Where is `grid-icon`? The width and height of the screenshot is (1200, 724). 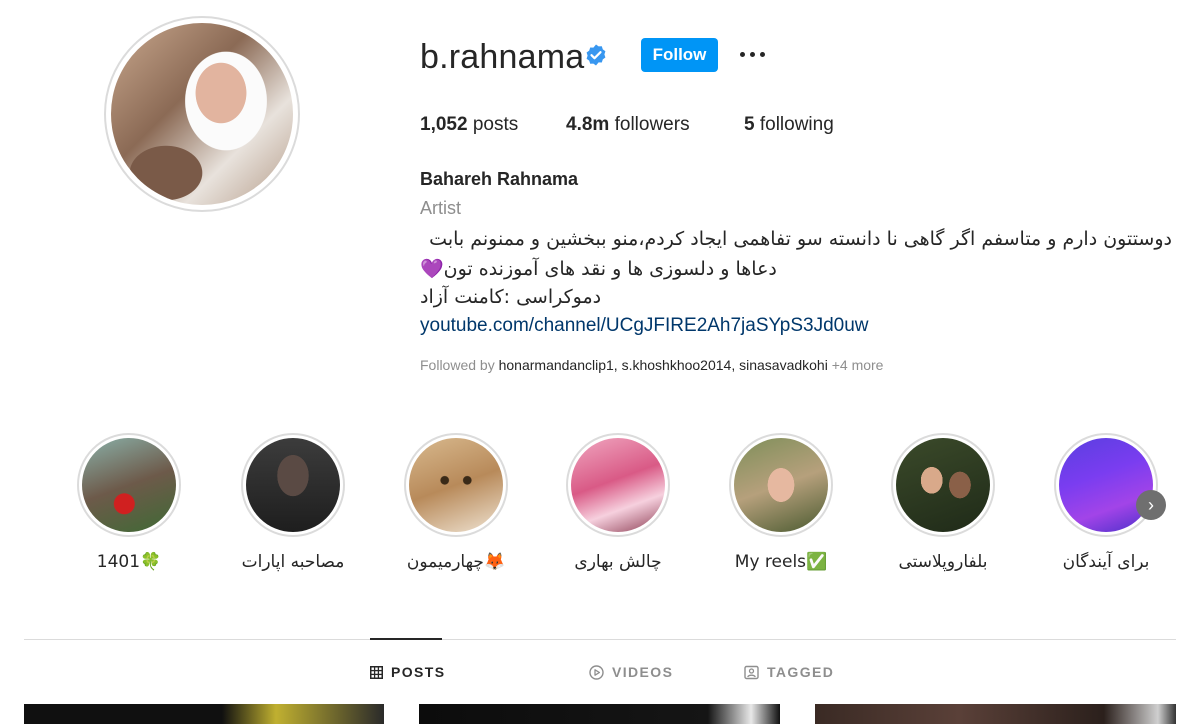
grid-icon is located at coordinates (376, 672).